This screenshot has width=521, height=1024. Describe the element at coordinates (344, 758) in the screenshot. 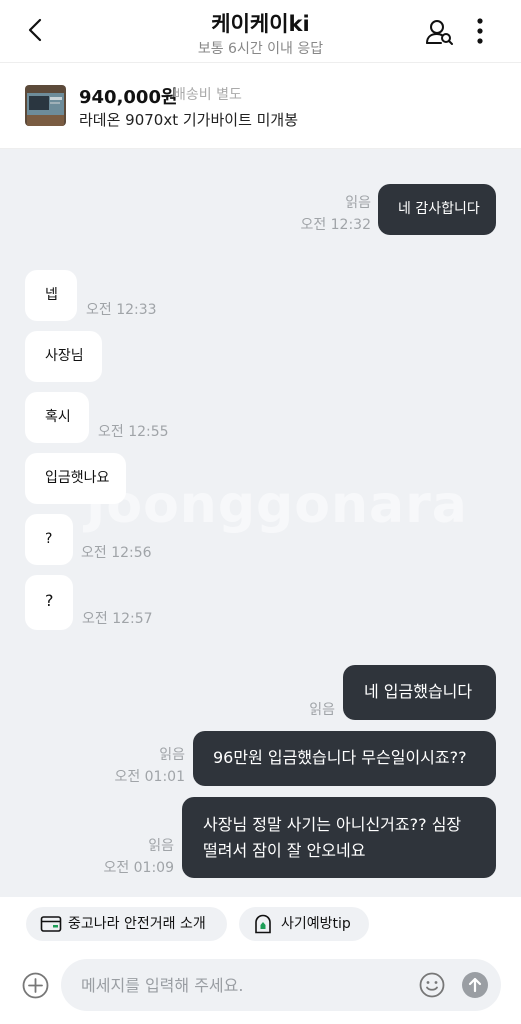

I see `my-message-bubble: 96만원 입금했습니다 무슨일이시죠??` at that location.